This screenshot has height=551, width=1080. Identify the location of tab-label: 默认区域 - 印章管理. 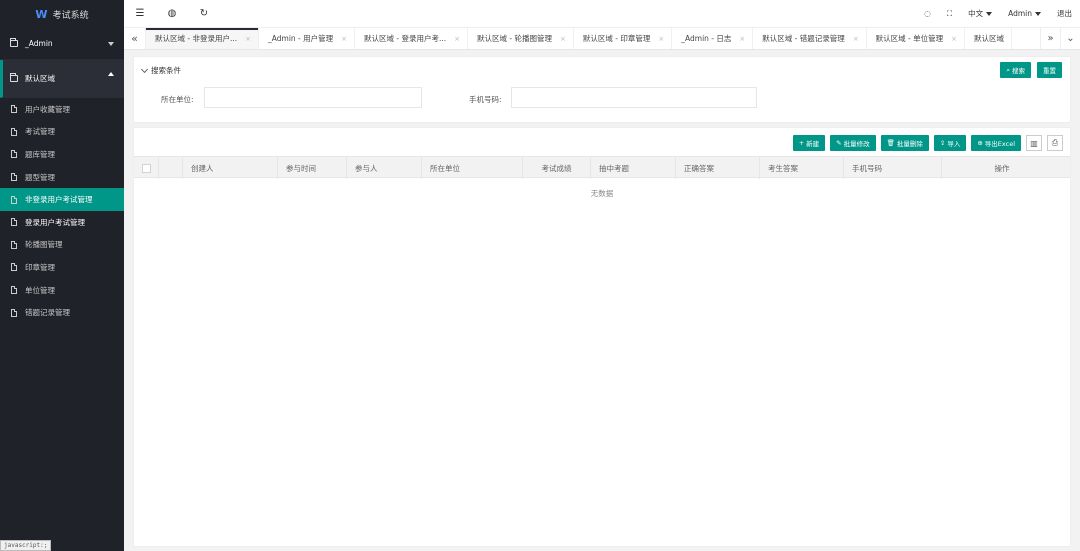
(616, 38).